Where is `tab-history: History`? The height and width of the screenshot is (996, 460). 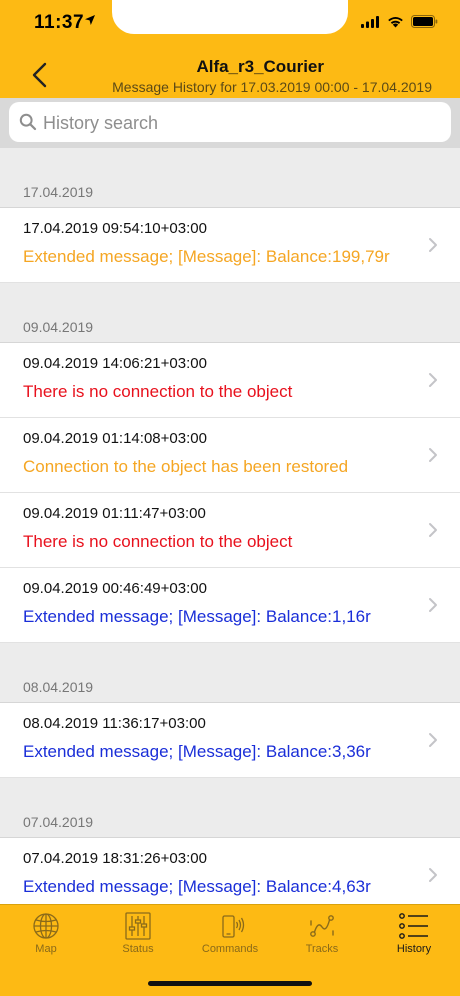 tab-history: History is located at coordinates (414, 933).